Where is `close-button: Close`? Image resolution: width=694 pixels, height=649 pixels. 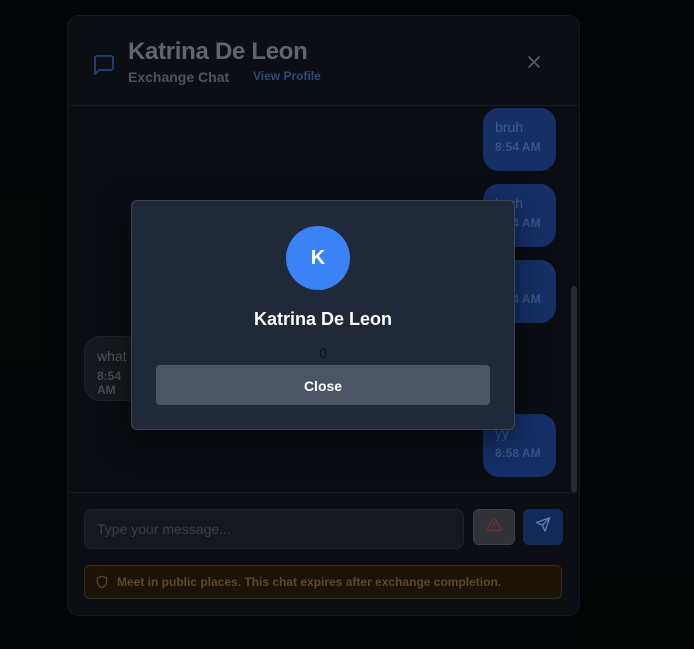 close-button: Close is located at coordinates (323, 385).